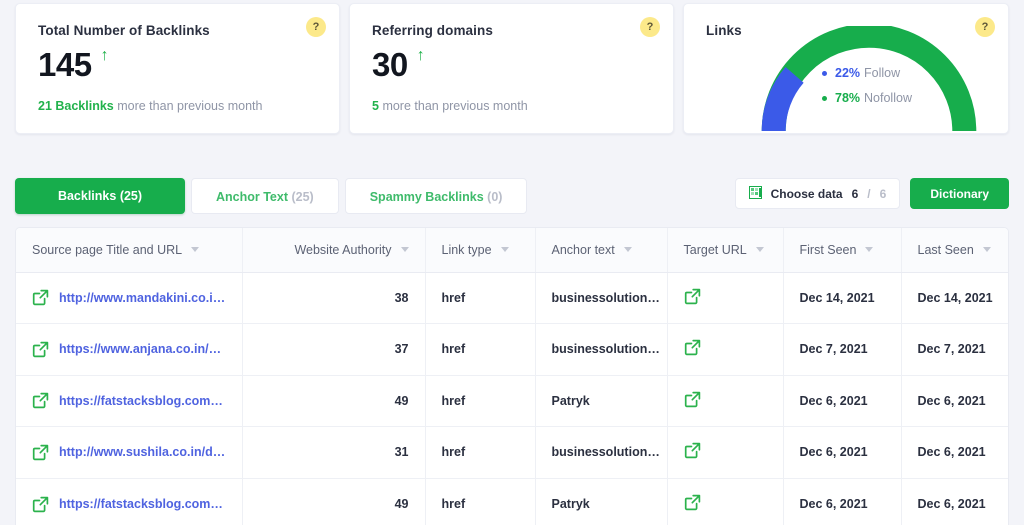  I want to click on kpi-delta-label: more than previous month, so click(190, 106).